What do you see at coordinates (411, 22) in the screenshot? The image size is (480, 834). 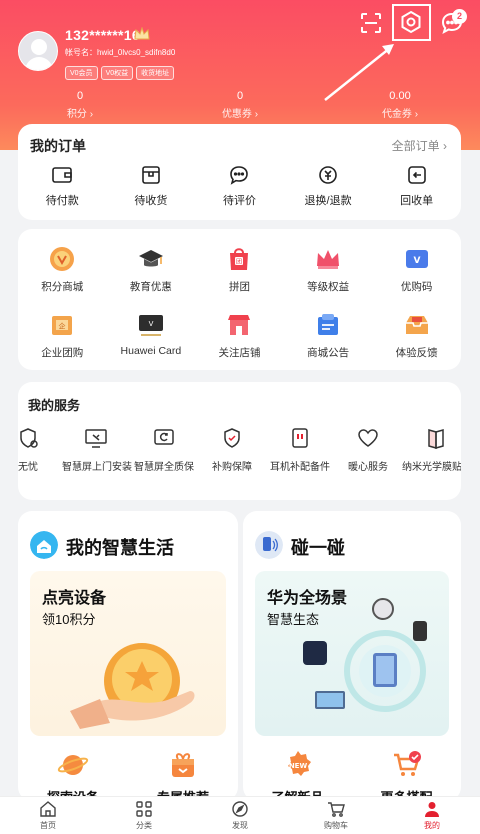 I see `gear-icon` at bounding box center [411, 22].